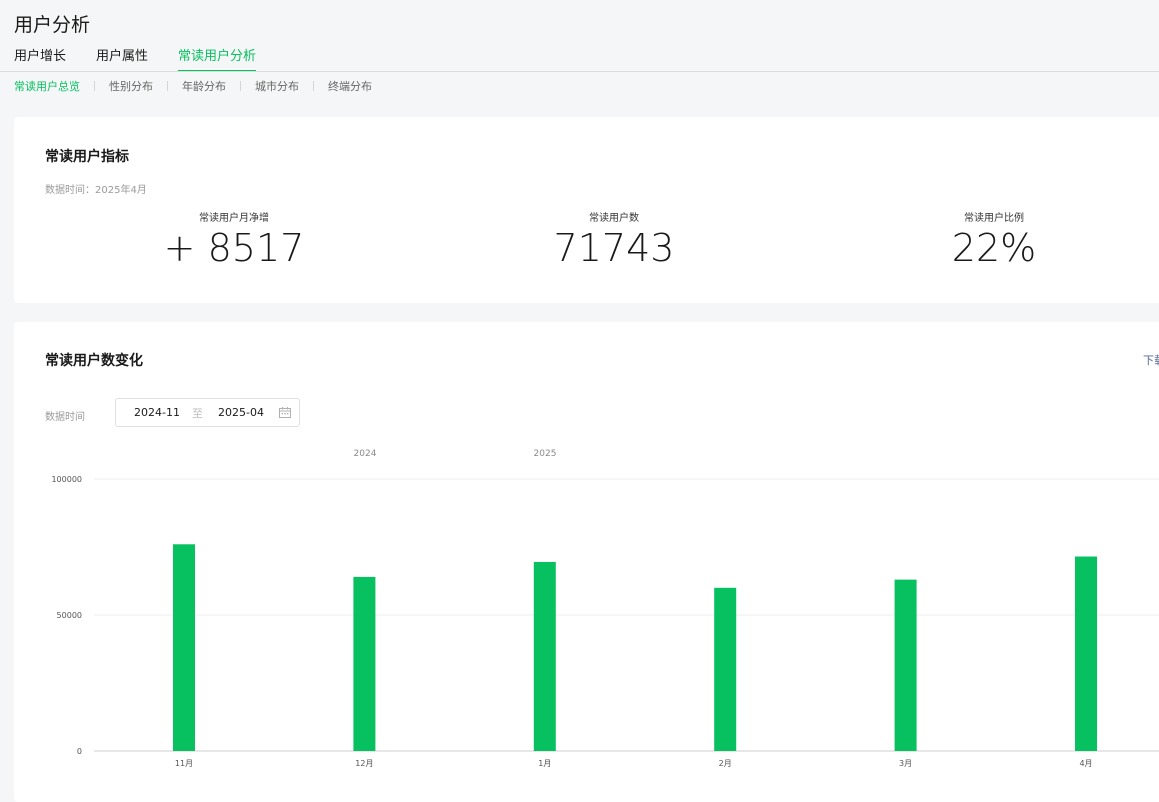  Describe the element at coordinates (994, 248) in the screenshot. I see `metric-value: 22%` at that location.